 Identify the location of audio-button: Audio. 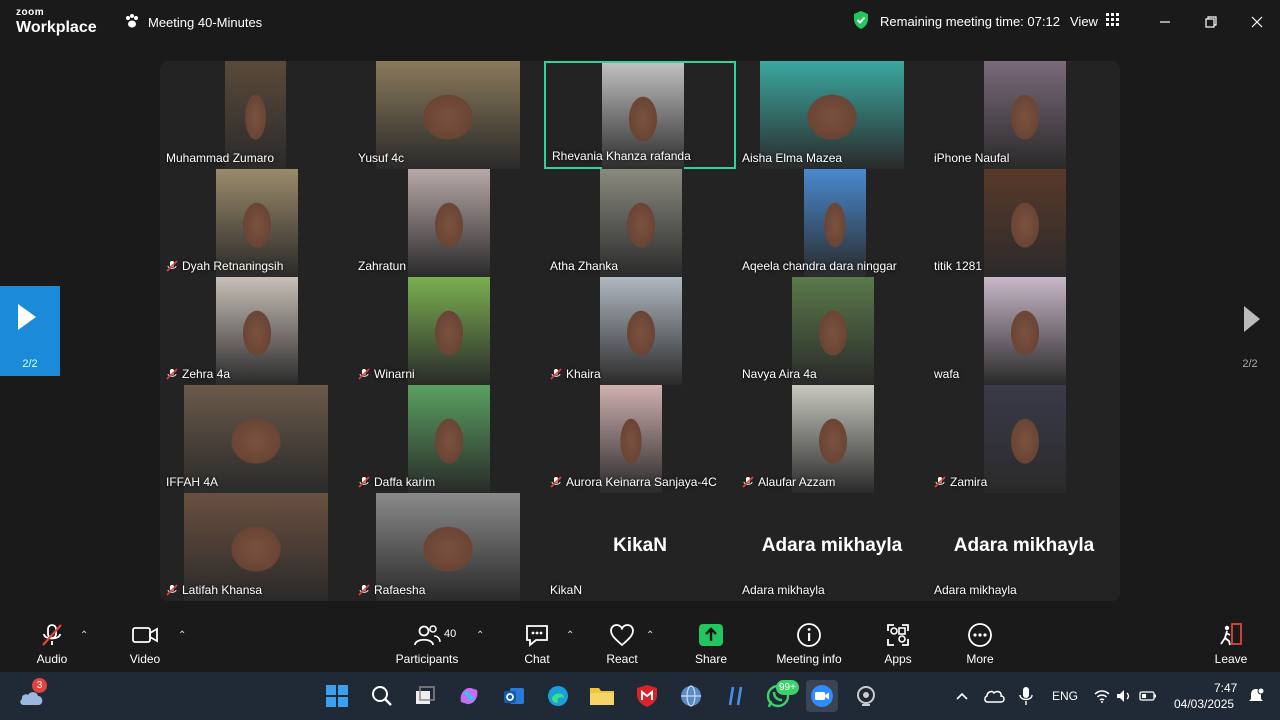
(52, 643).